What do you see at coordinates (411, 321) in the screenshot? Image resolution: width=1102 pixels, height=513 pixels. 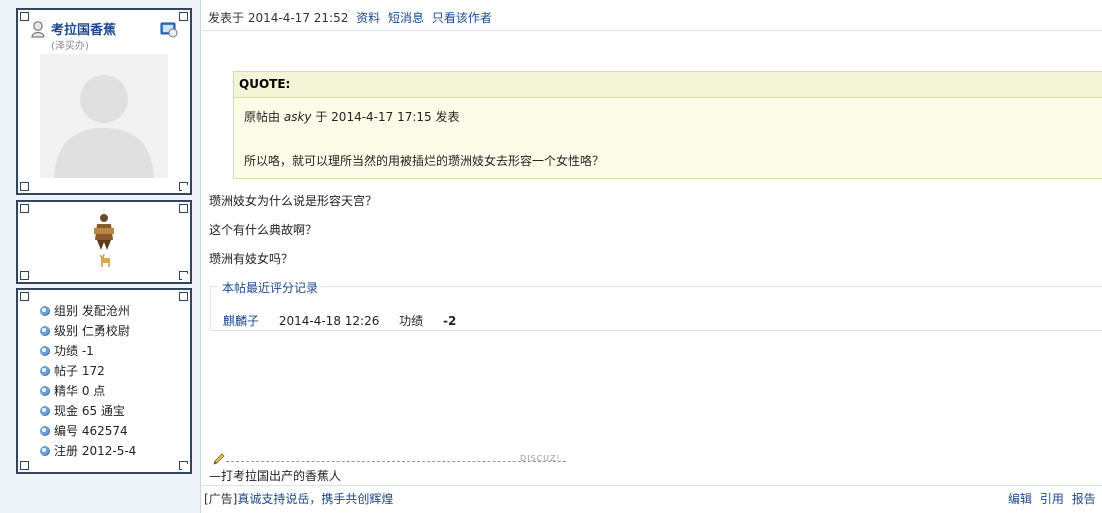 I see `rating-category: 功绩` at bounding box center [411, 321].